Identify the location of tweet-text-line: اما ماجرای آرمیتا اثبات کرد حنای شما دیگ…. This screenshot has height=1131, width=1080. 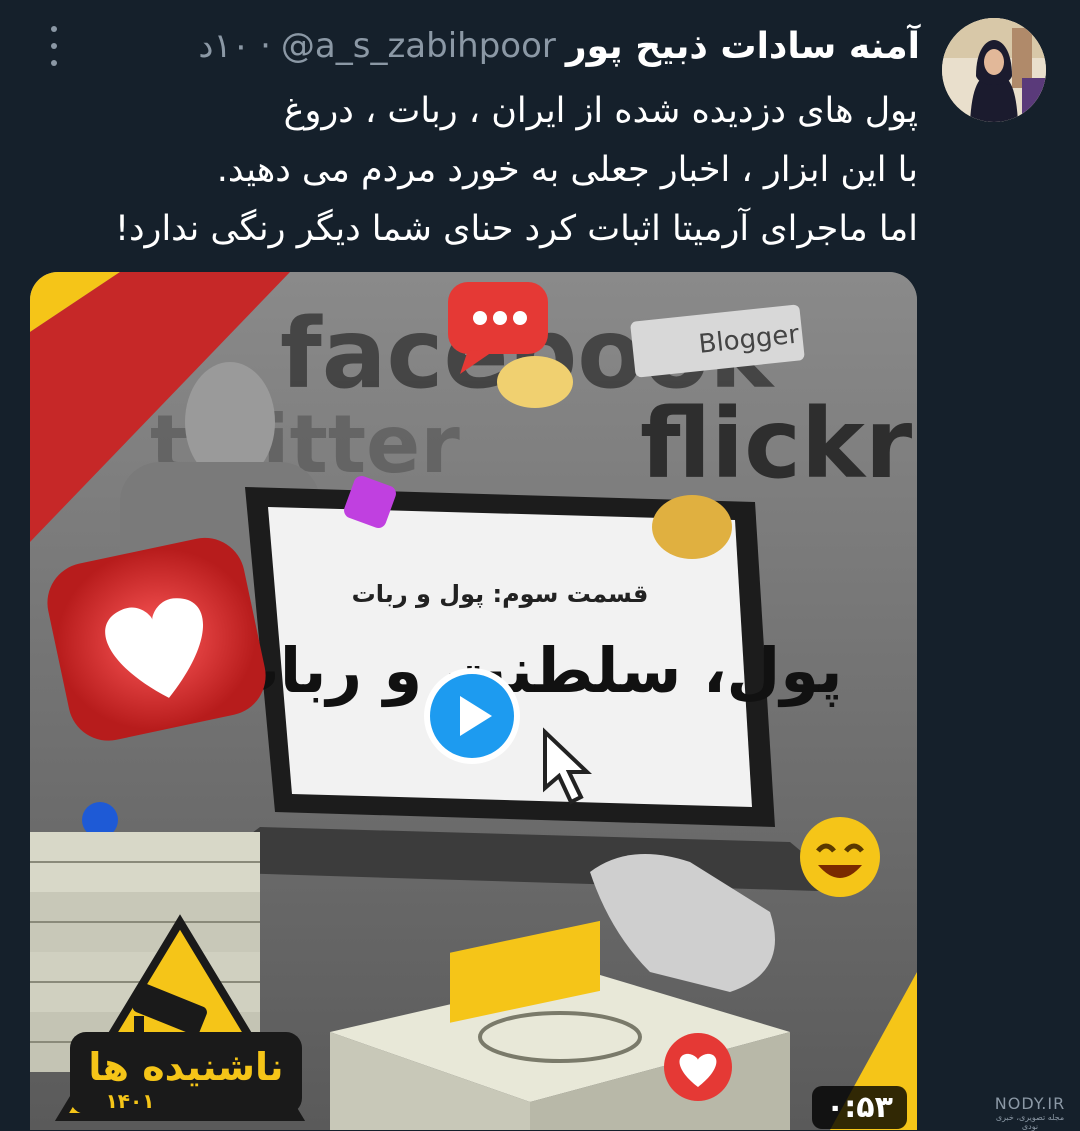
(516, 229).